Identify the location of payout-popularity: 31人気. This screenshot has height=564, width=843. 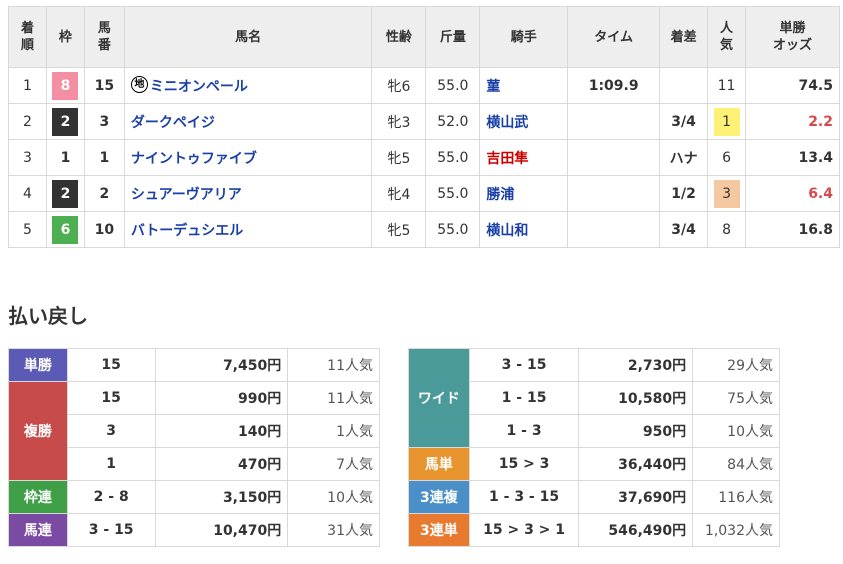
(333, 530).